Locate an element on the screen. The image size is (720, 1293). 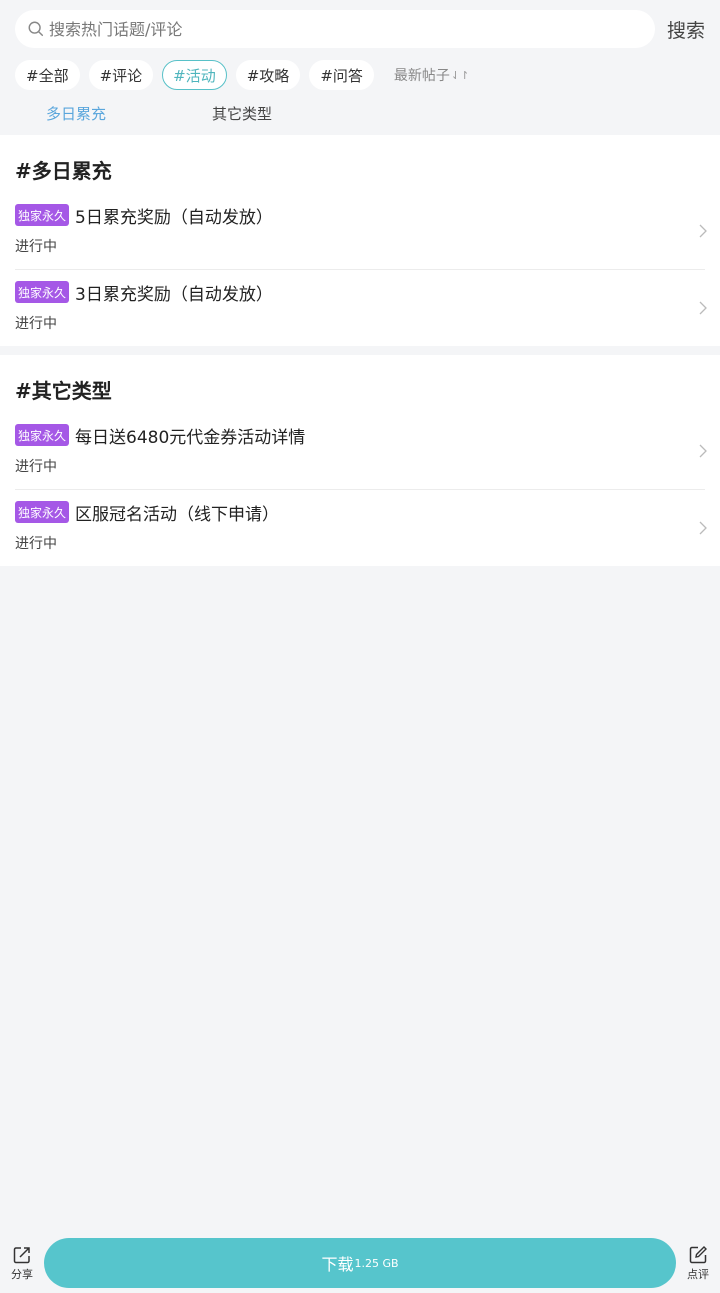
search-row: 搜索 is located at coordinates (360, 29).